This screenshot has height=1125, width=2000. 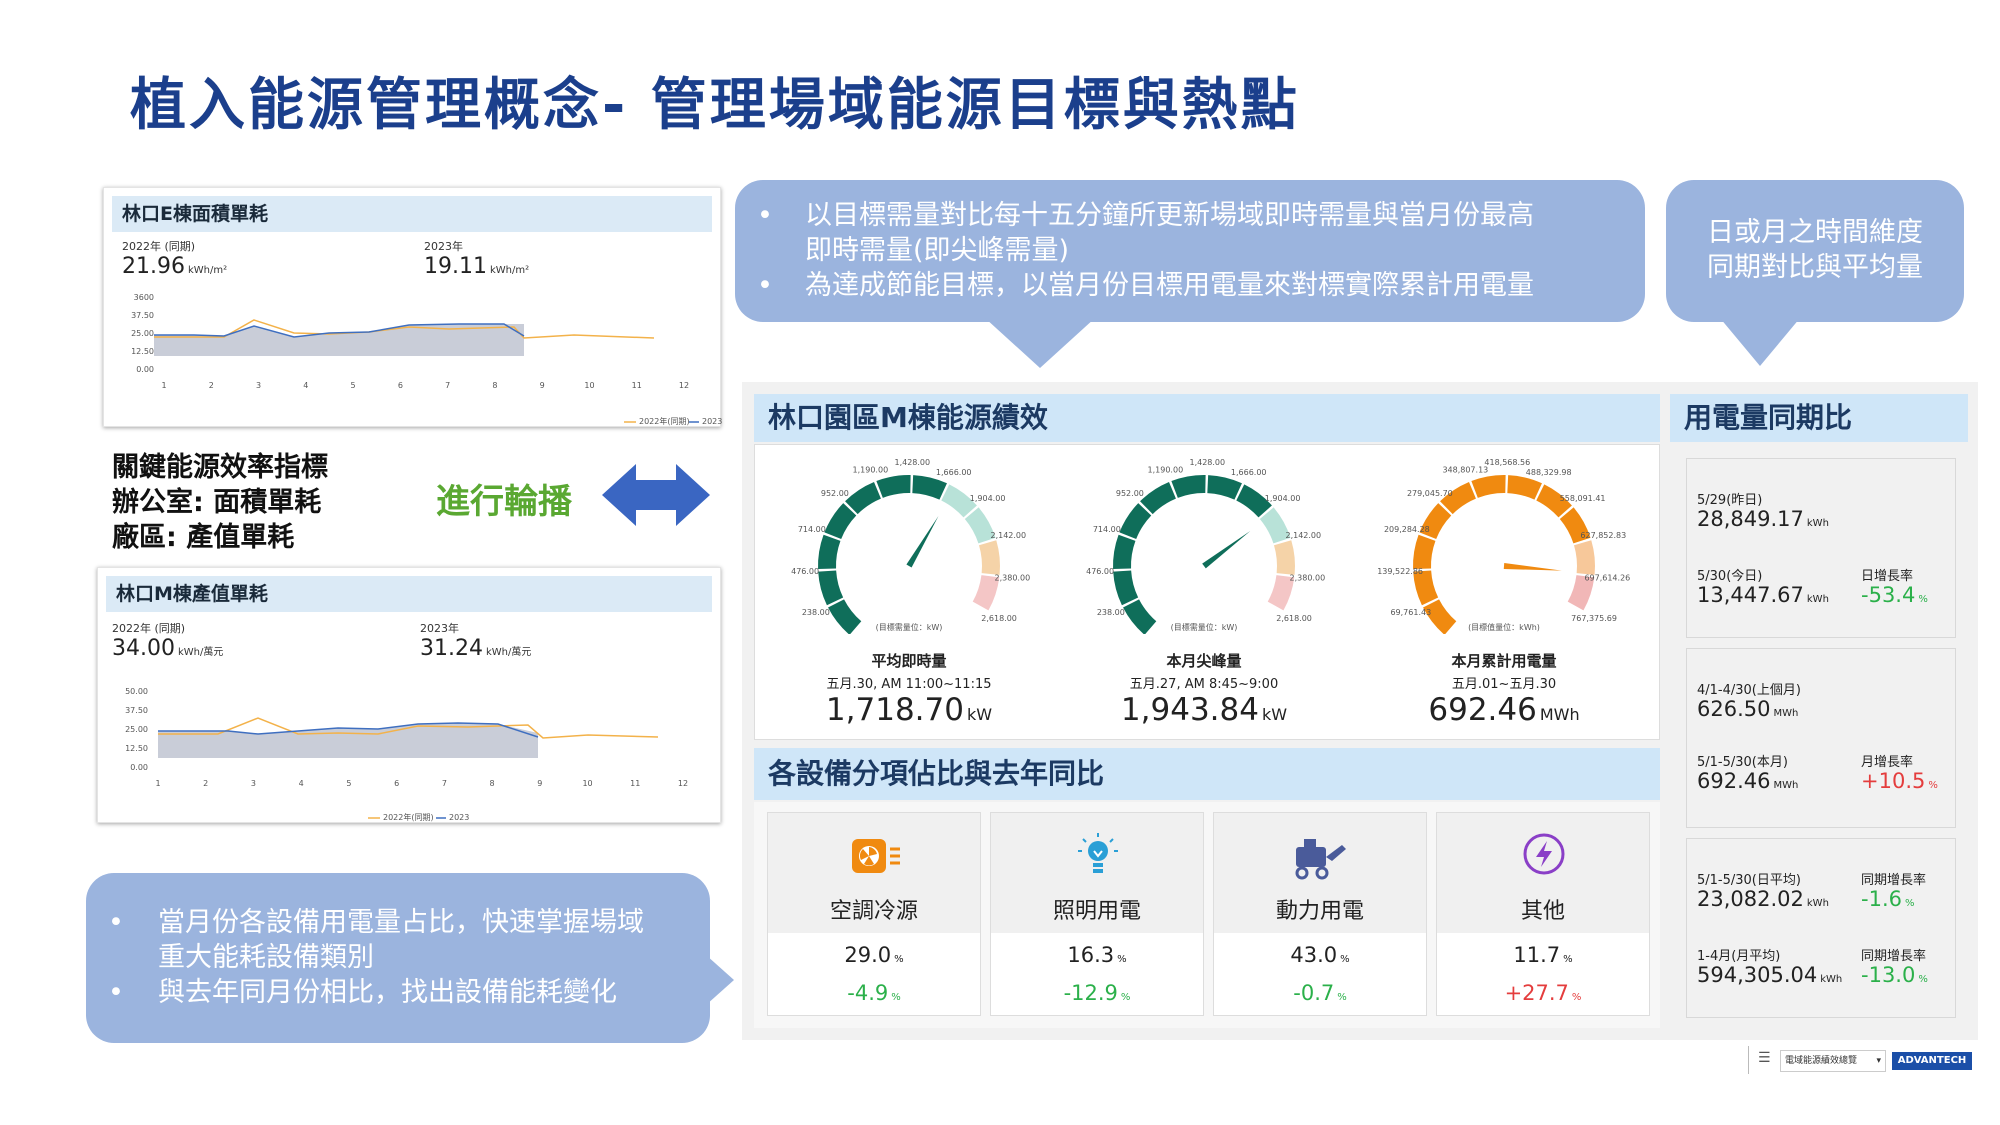 I want to click on dashboard-select: 電域能源績效總覽 ▾, so click(x=1833, y=1061).